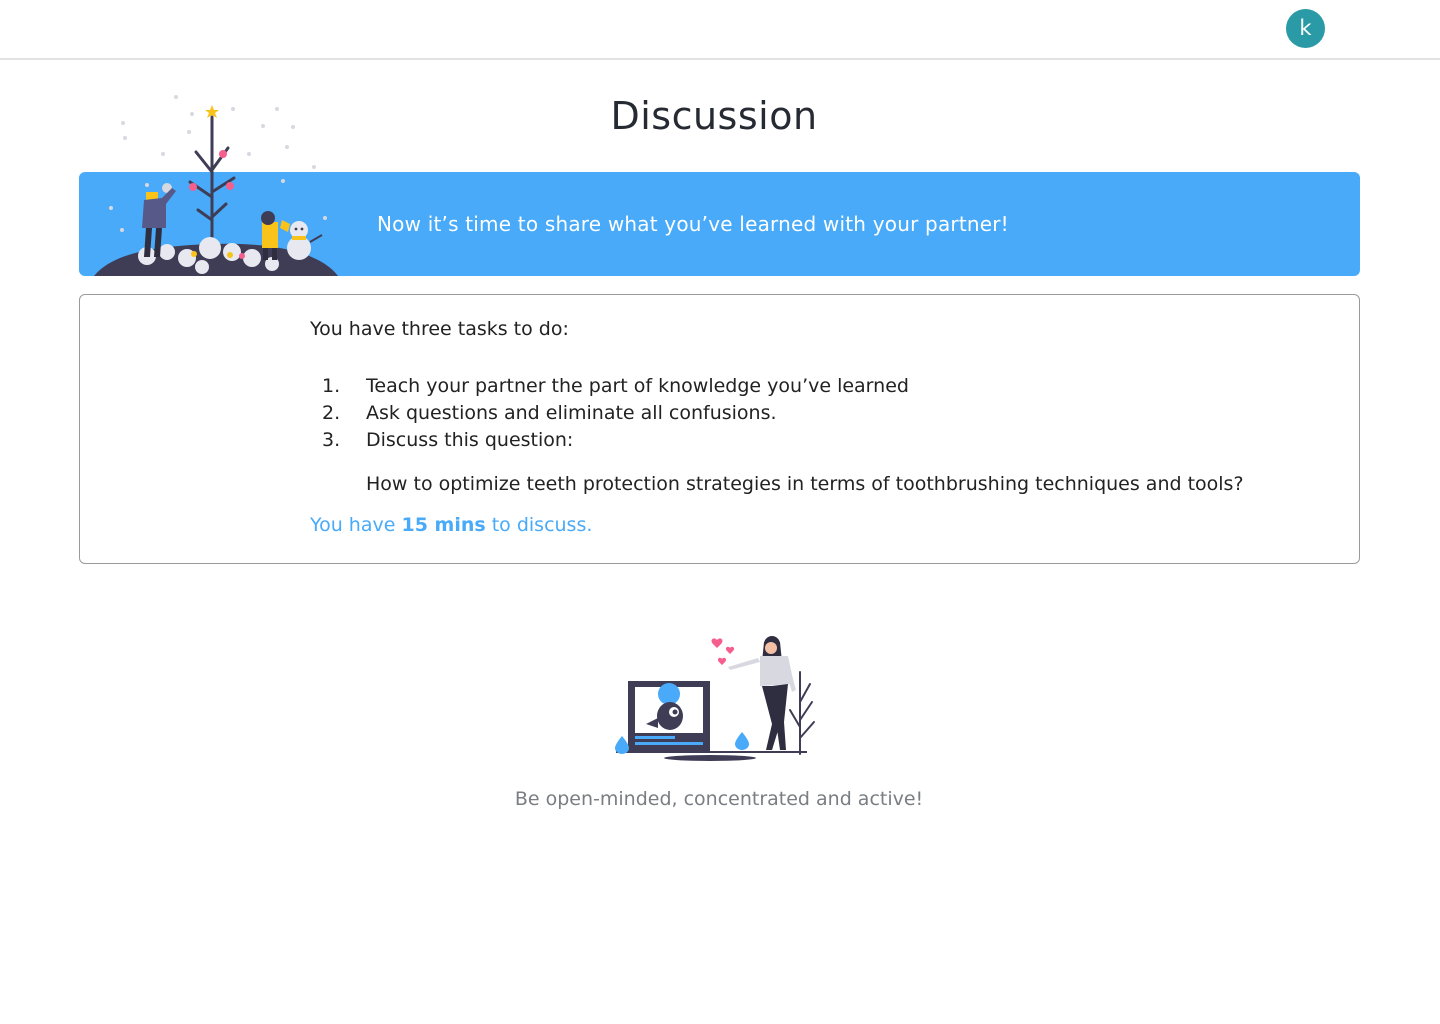  Describe the element at coordinates (720, 30) in the screenshot. I see `top-bar: k` at that location.